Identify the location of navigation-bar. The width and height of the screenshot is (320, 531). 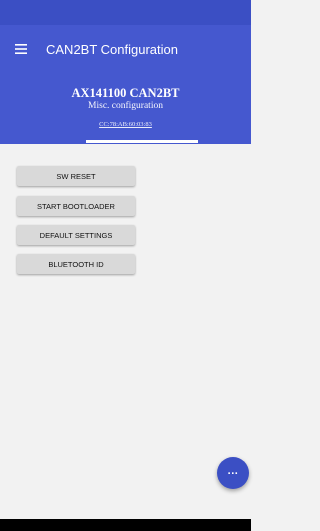
(125, 525).